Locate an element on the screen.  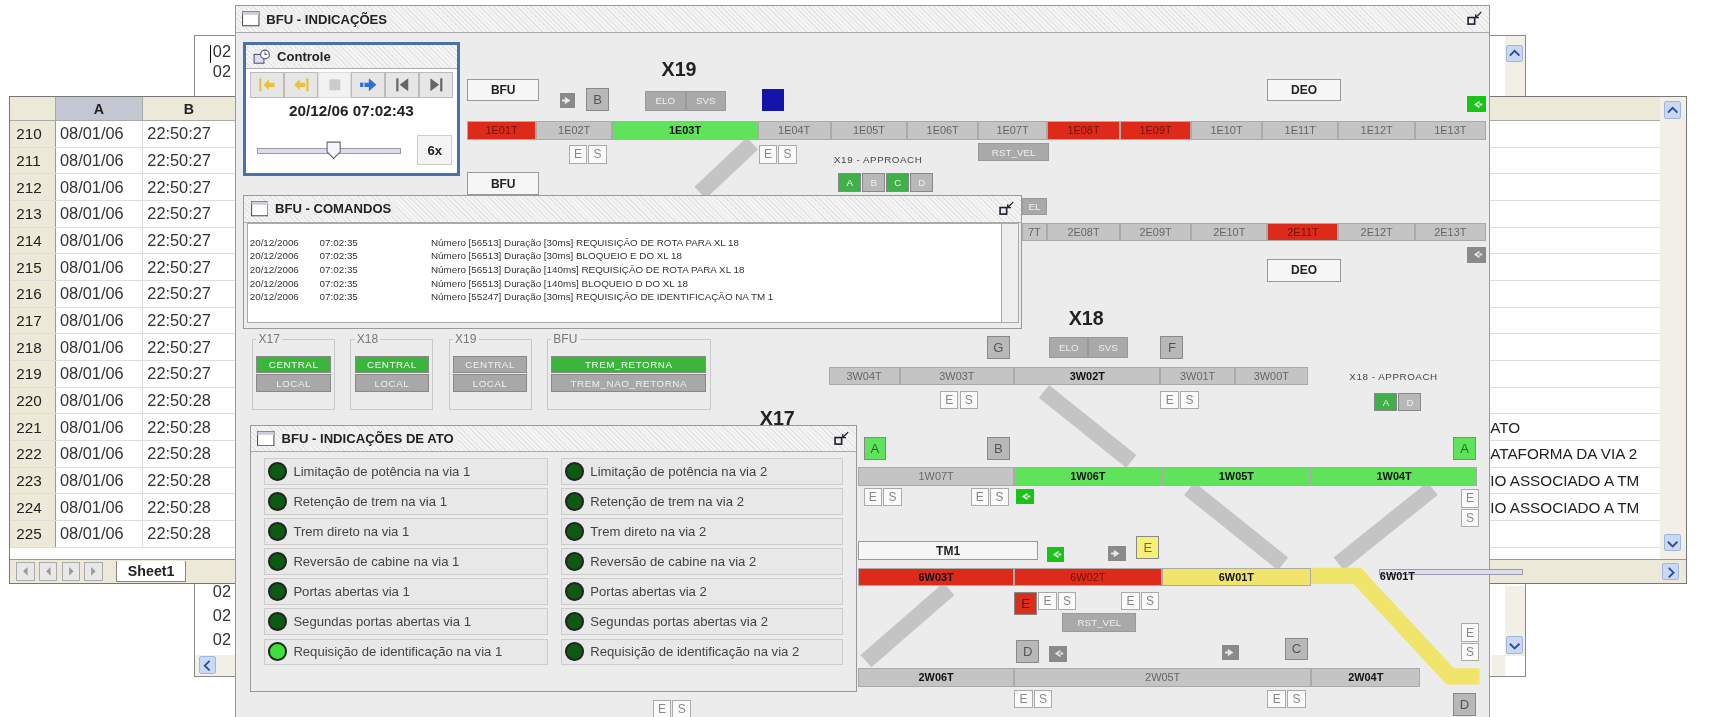
mode-button: TREM_NAO_RETORNA is located at coordinates (629, 383).